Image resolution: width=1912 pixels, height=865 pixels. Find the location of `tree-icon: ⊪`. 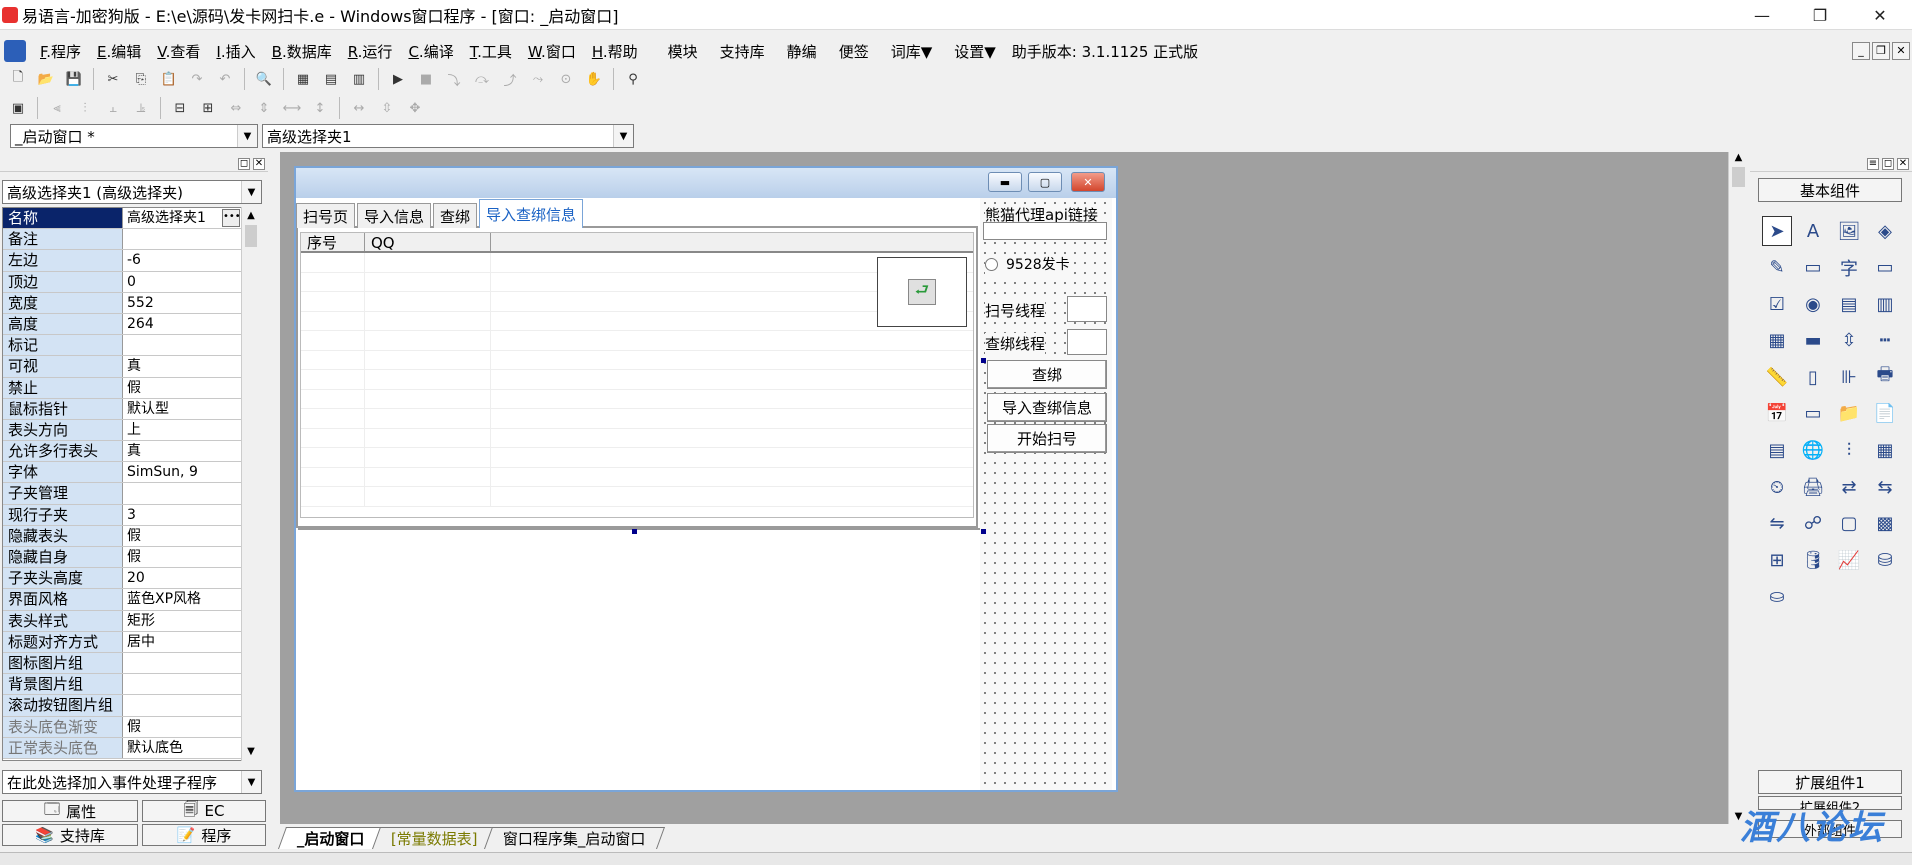

tree-icon: ⊪ is located at coordinates (1849, 377).